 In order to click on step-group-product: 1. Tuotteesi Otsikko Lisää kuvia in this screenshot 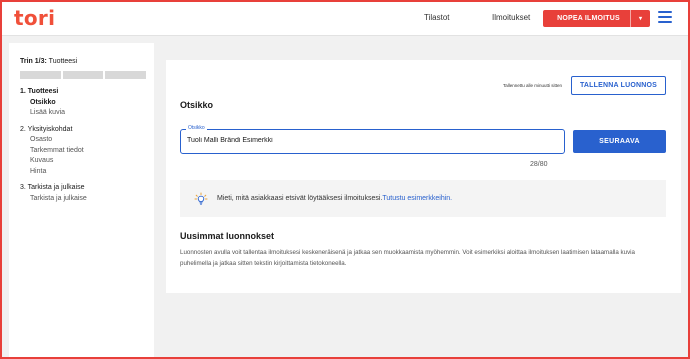, I will do `click(87, 103)`.